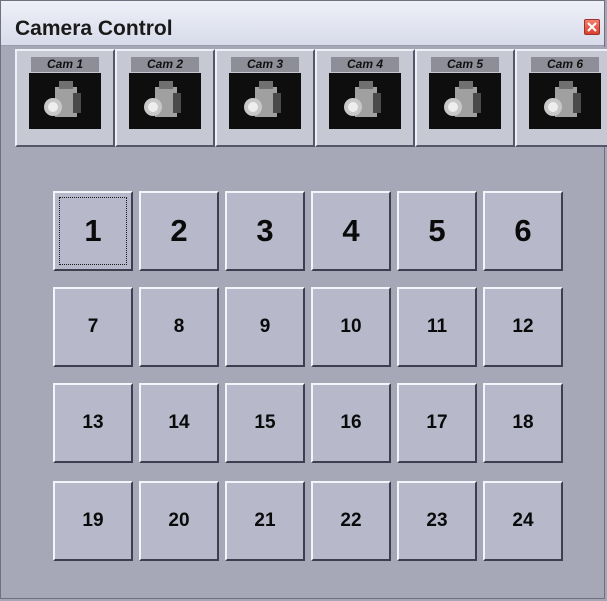  I want to click on preset-button-21: 21, so click(265, 521).